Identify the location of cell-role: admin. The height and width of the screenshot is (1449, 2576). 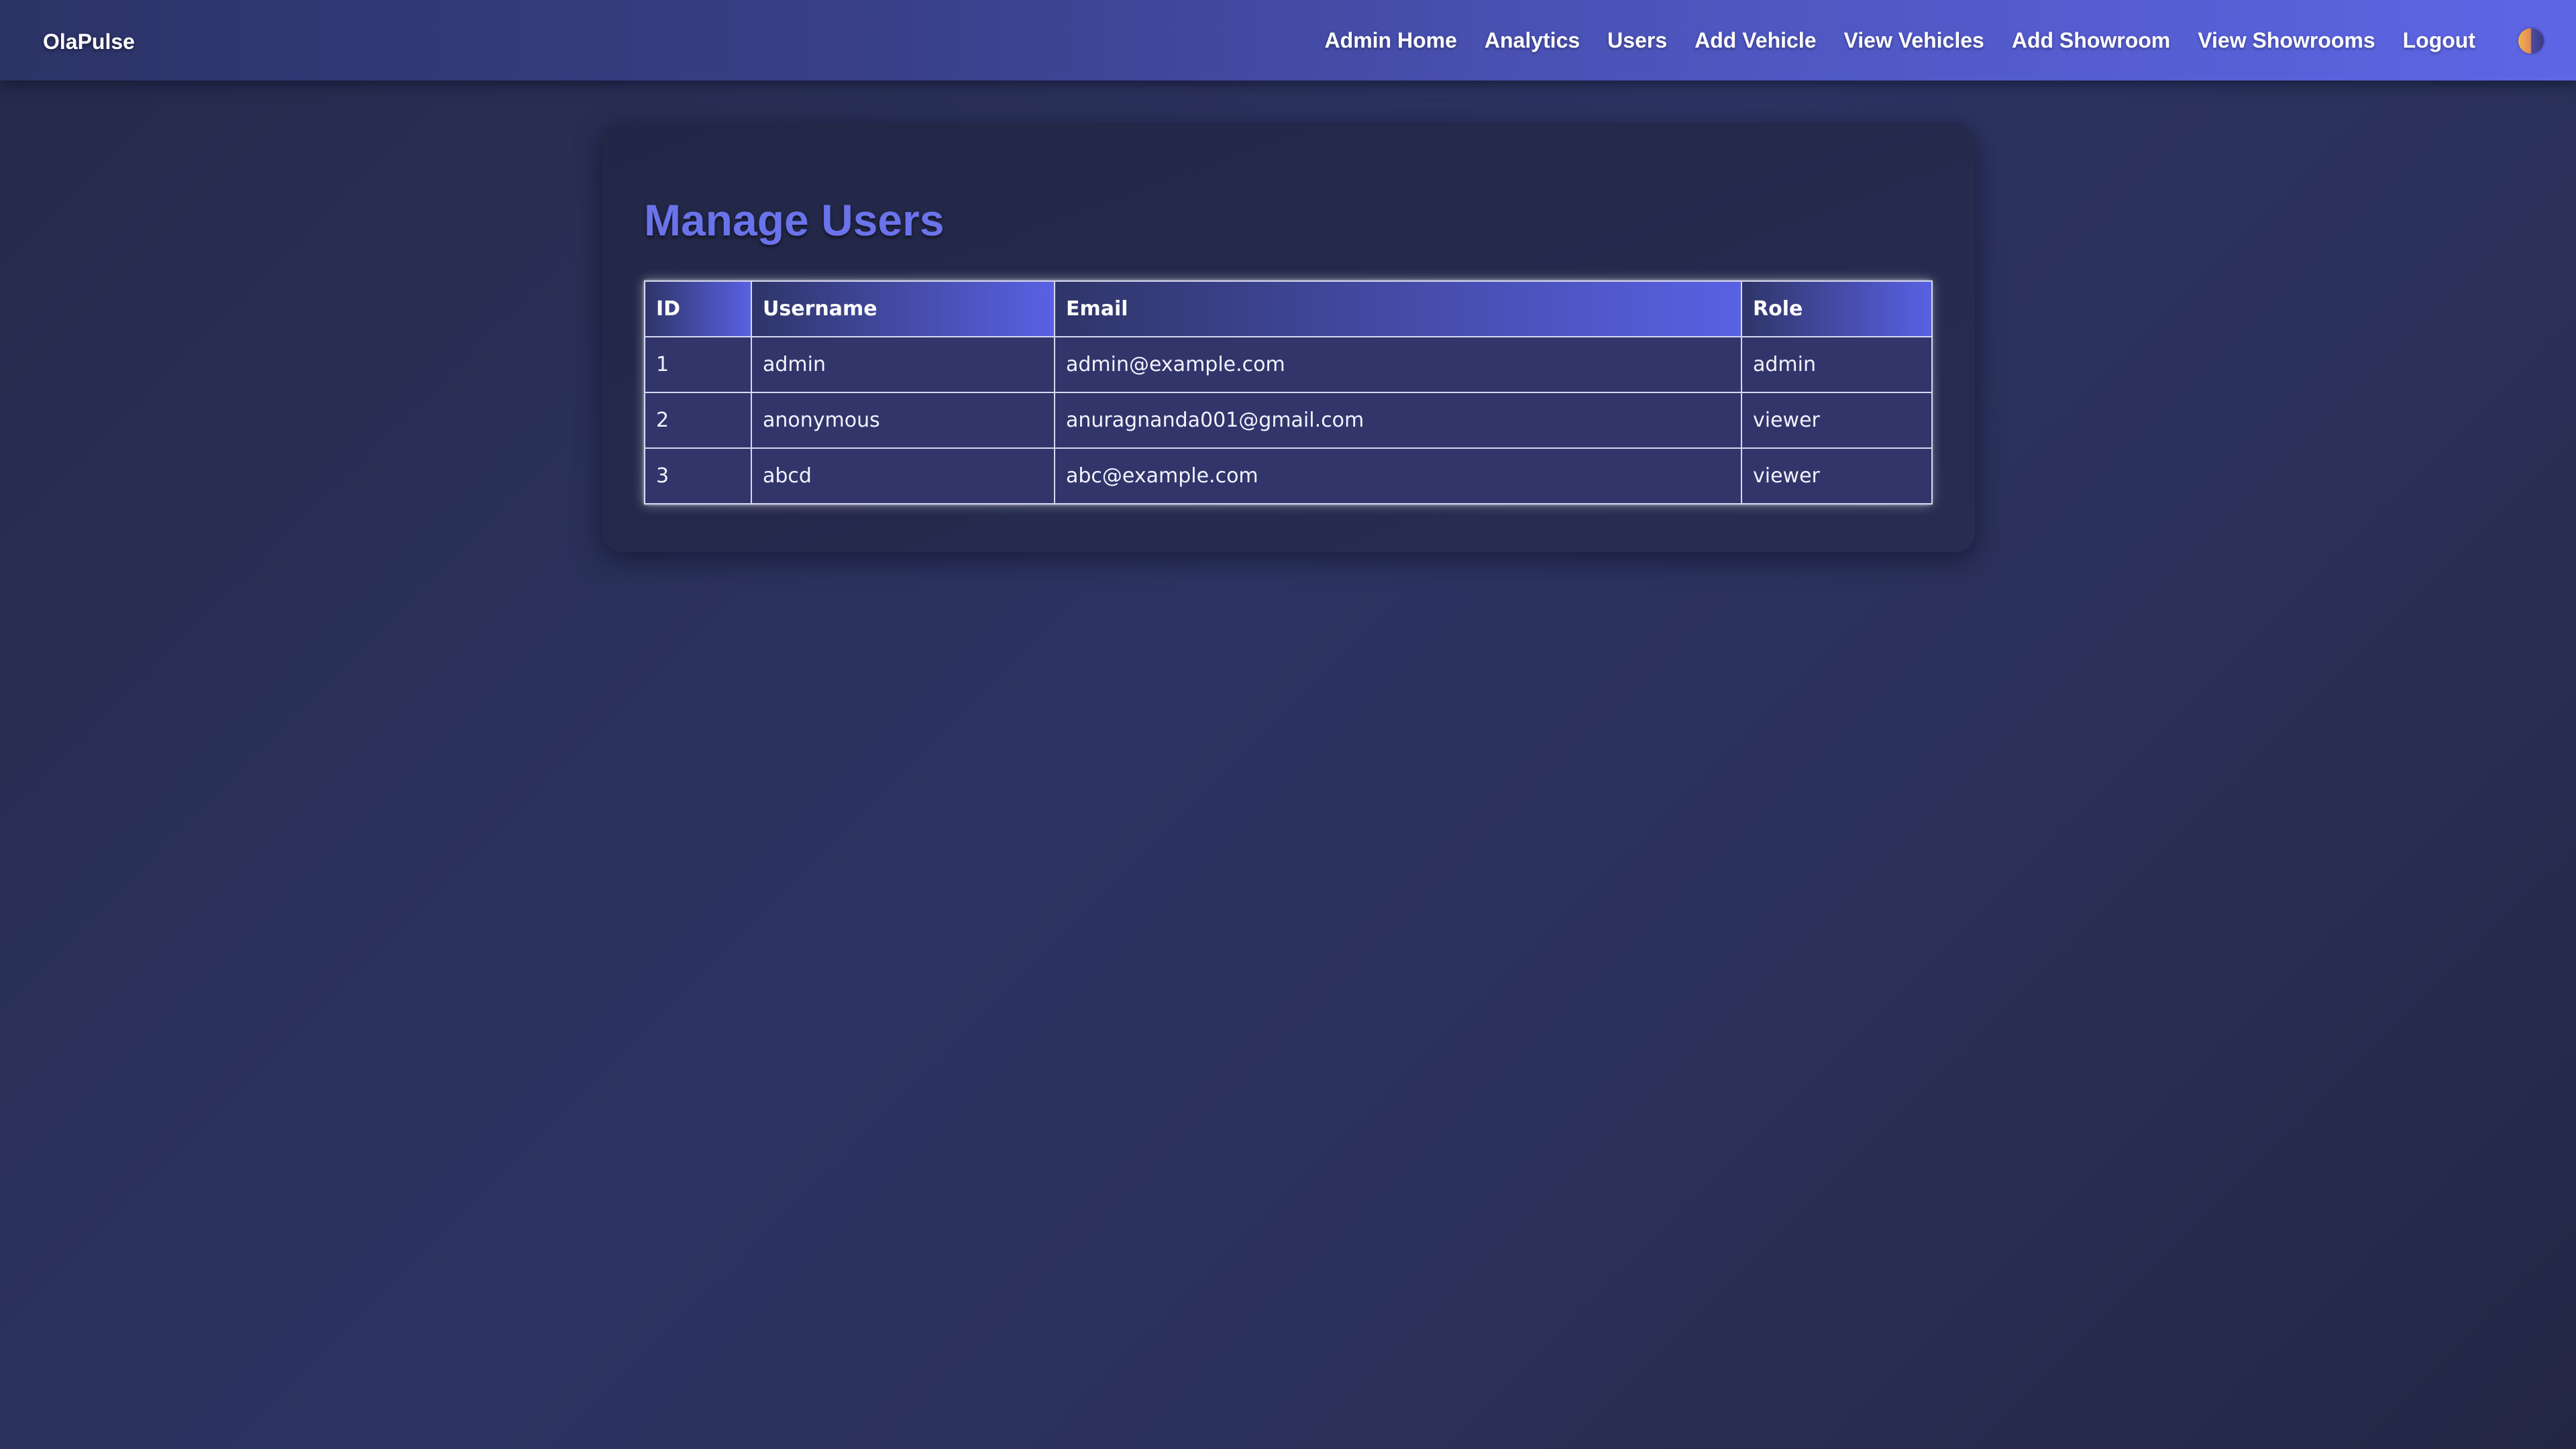
(1837, 364).